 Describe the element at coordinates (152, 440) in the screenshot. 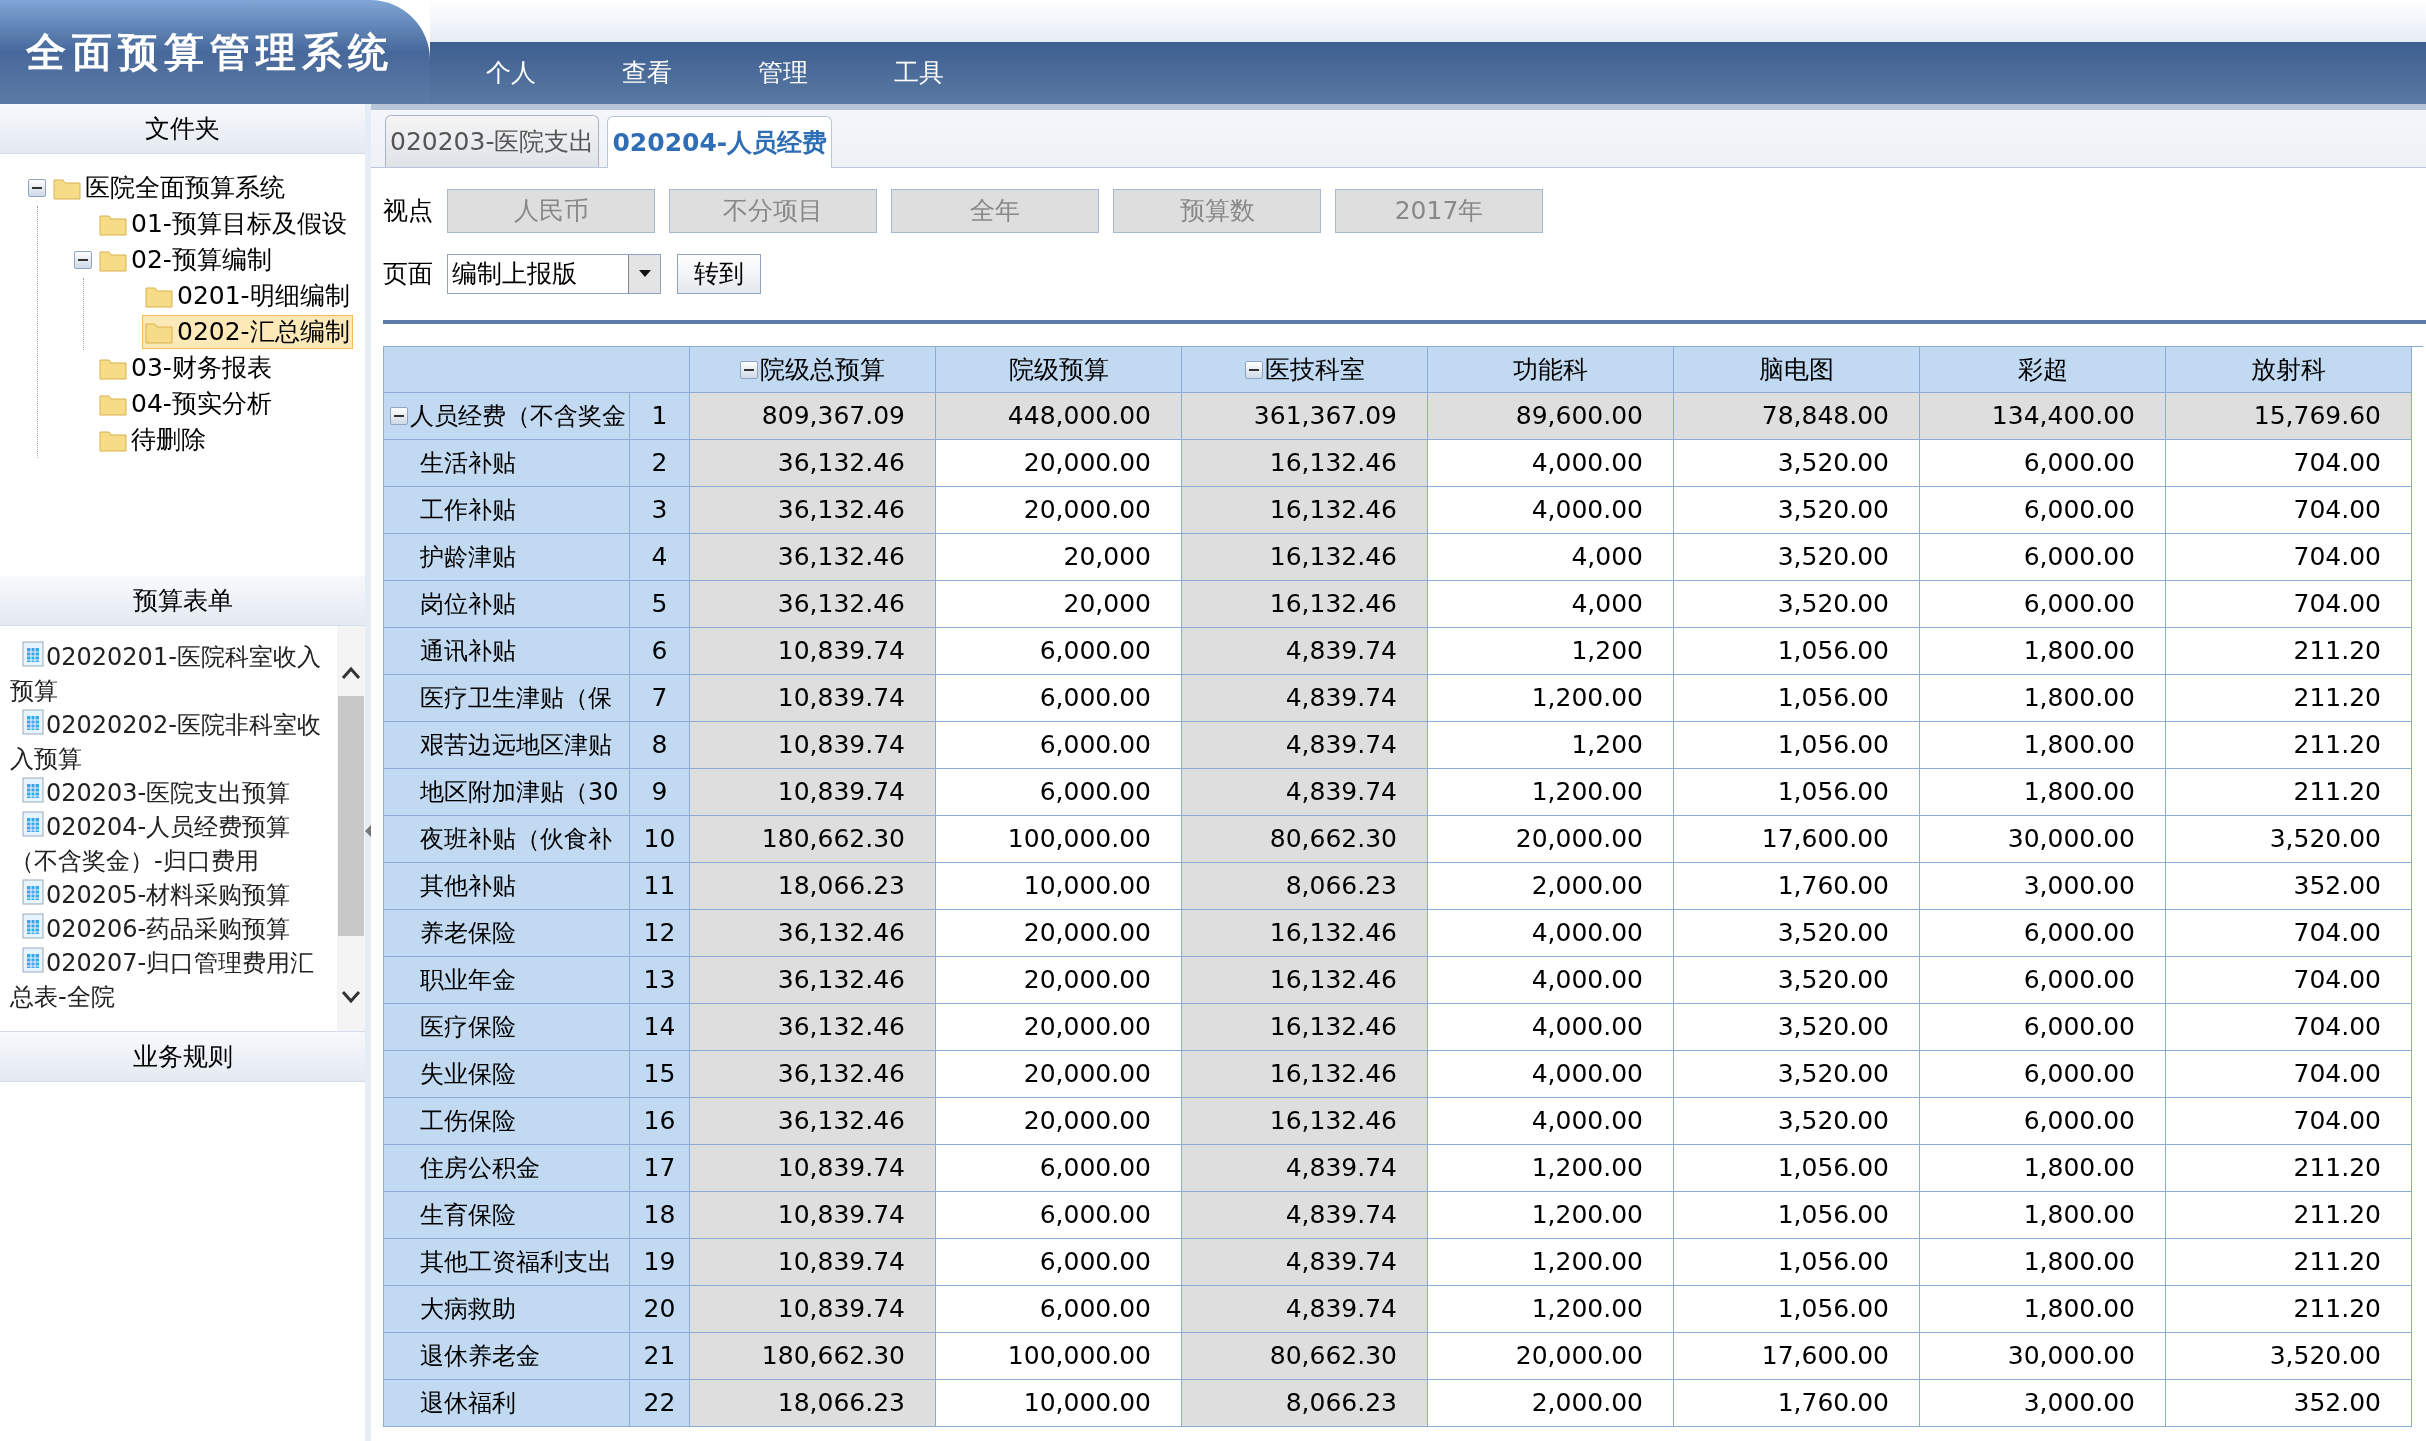

I see `tree-item: 待删除` at that location.